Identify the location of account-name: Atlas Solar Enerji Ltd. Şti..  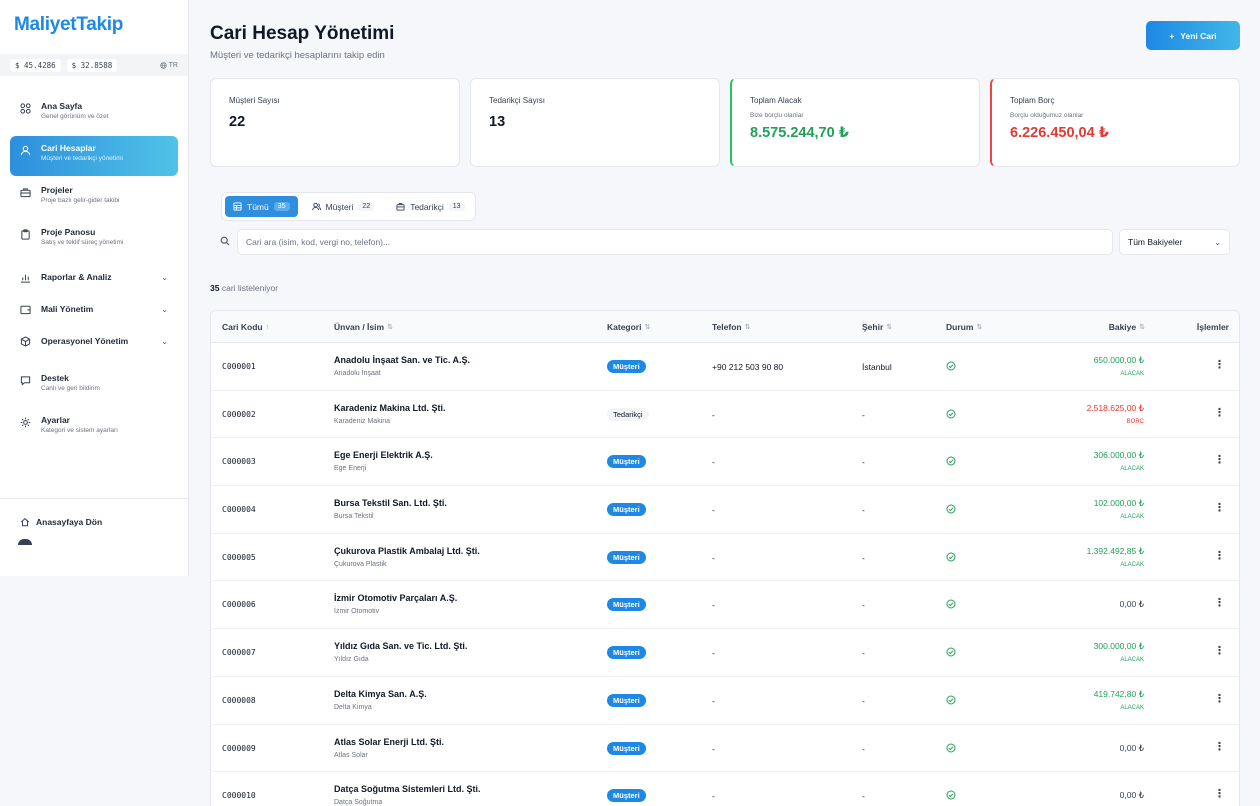
(389, 742).